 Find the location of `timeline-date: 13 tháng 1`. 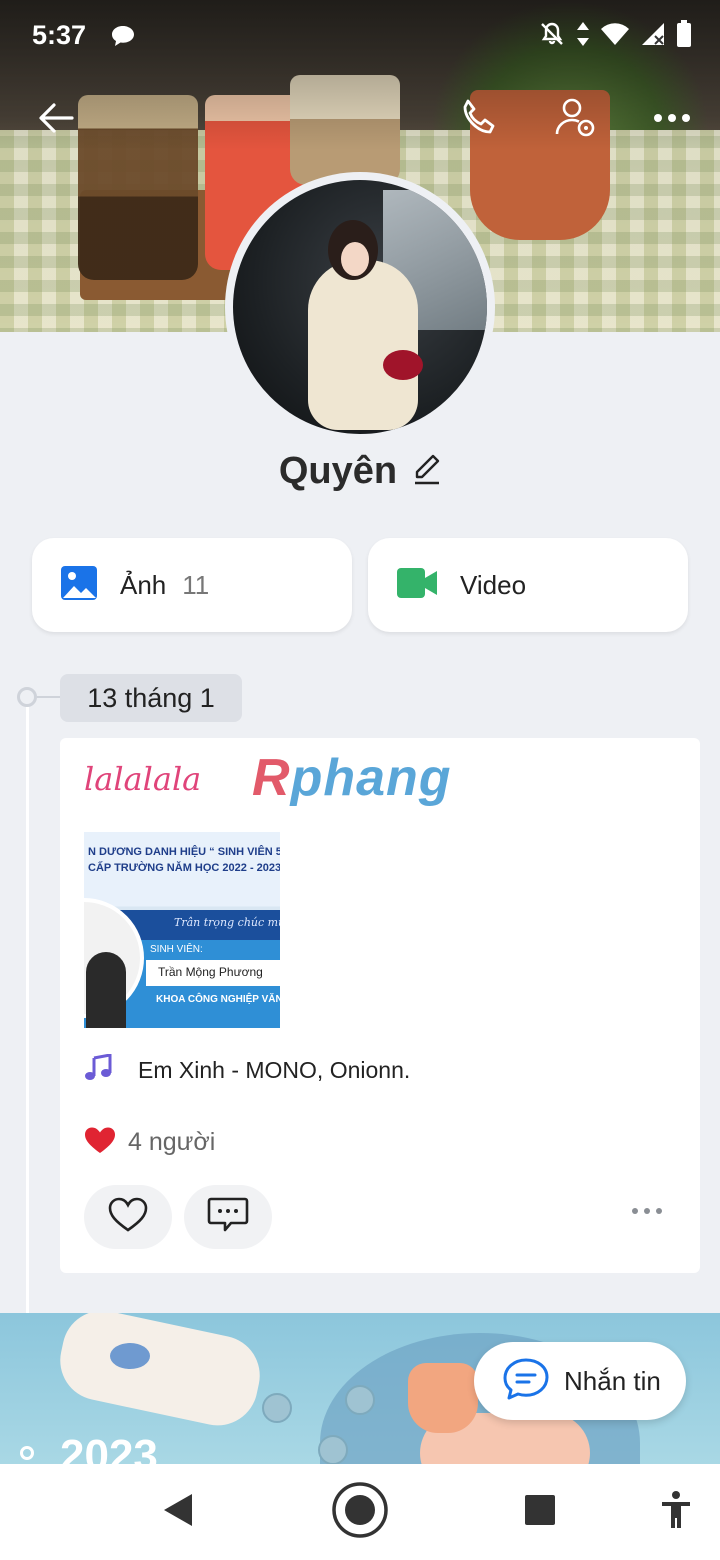

timeline-date: 13 tháng 1 is located at coordinates (151, 698).